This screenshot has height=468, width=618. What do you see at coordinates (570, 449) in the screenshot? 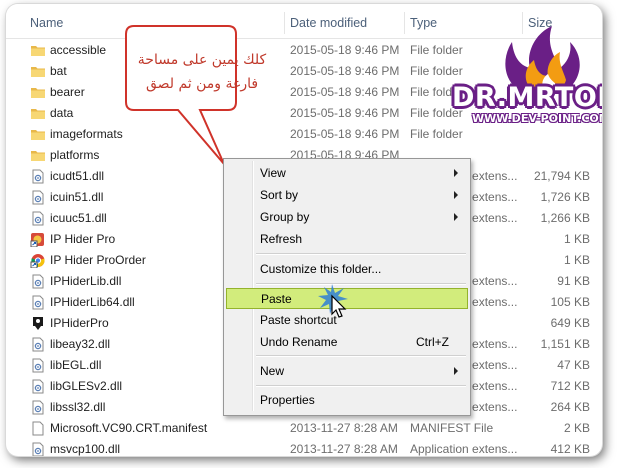
I see `file-size: 412 KB` at bounding box center [570, 449].